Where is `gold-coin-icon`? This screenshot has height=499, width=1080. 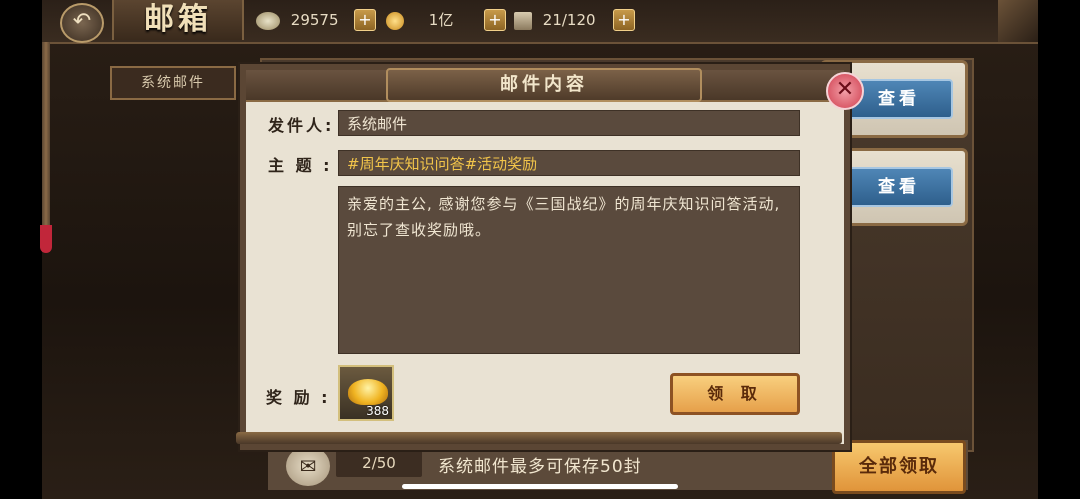 gold-coin-icon is located at coordinates (395, 20).